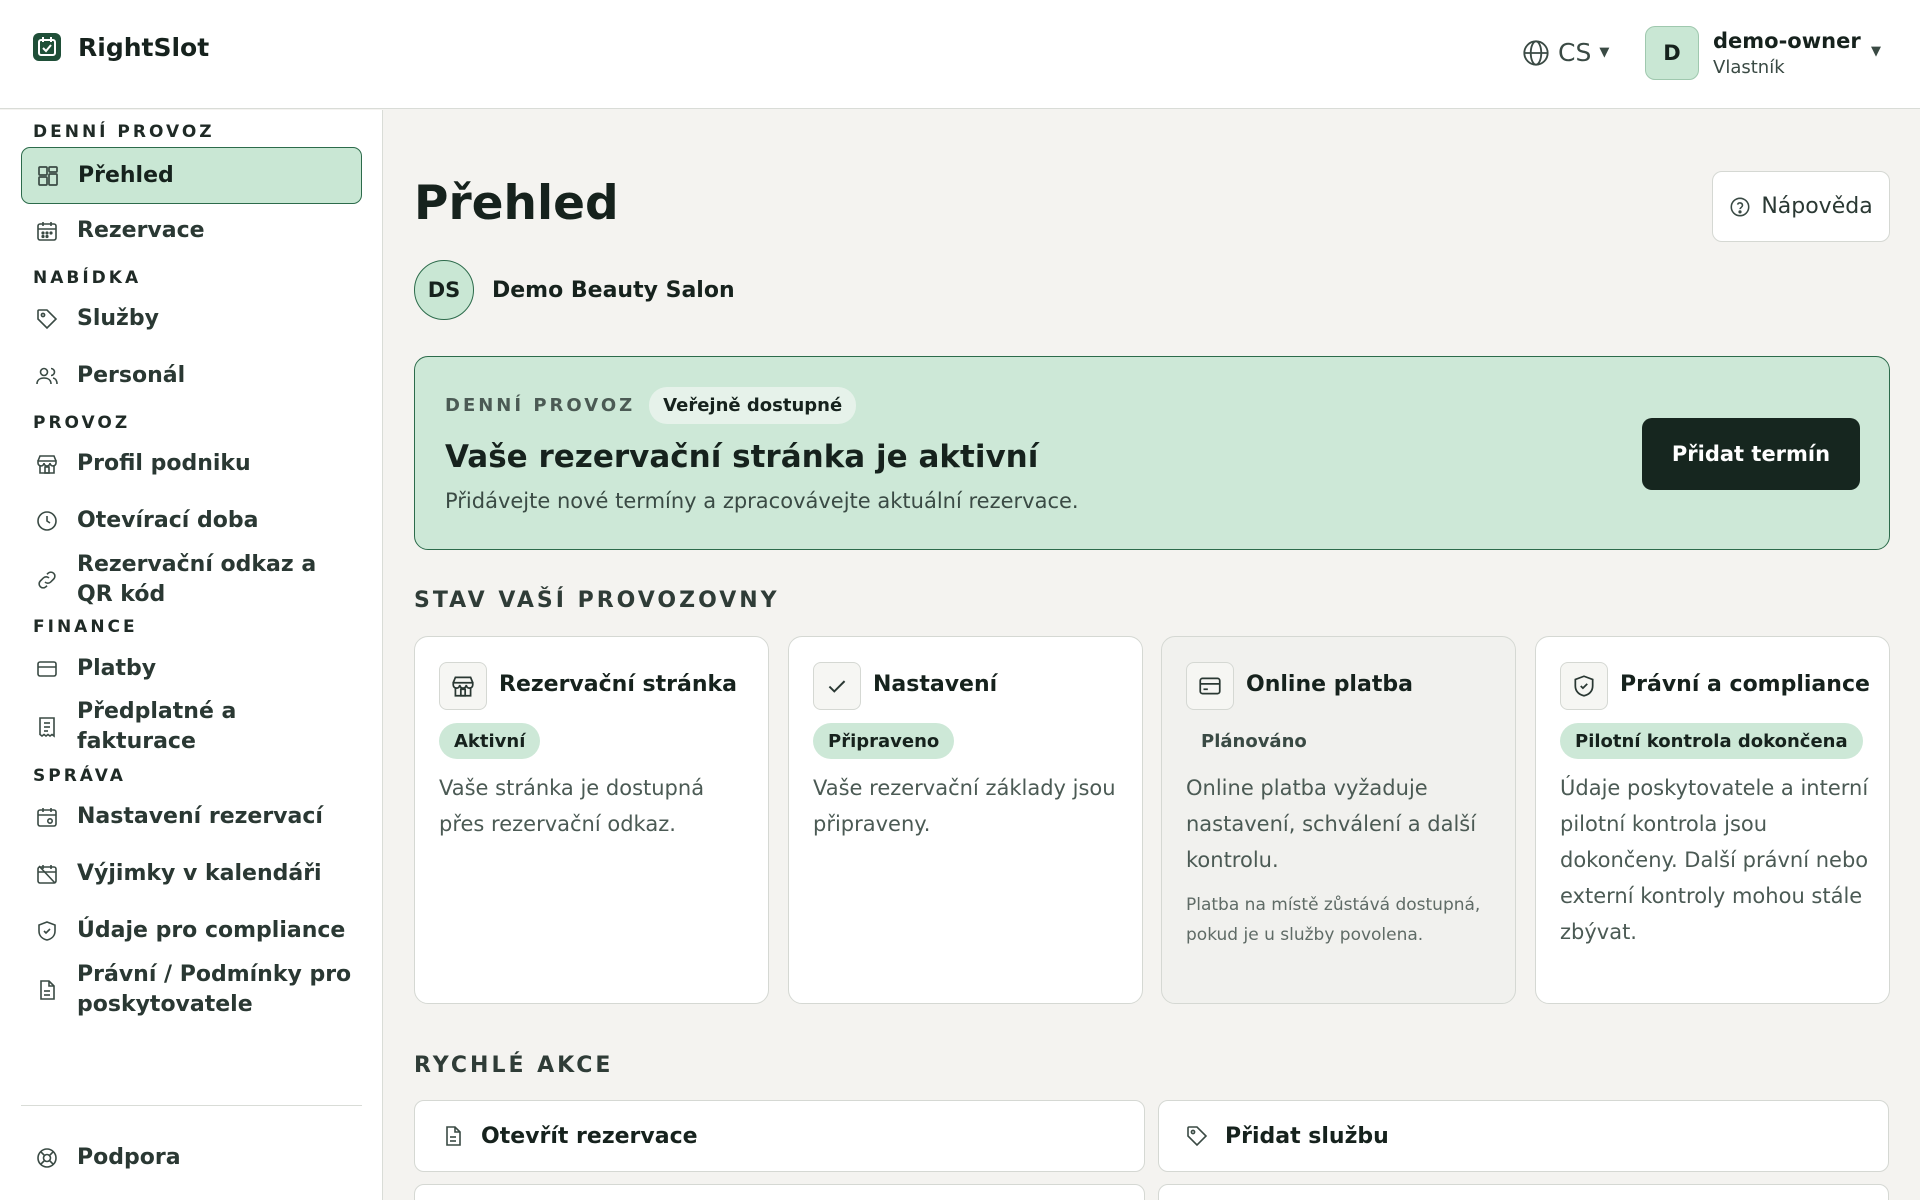 This screenshot has width=1920, height=1200. Describe the element at coordinates (47, 47) in the screenshot. I see `rightslot-logo-icon` at that location.